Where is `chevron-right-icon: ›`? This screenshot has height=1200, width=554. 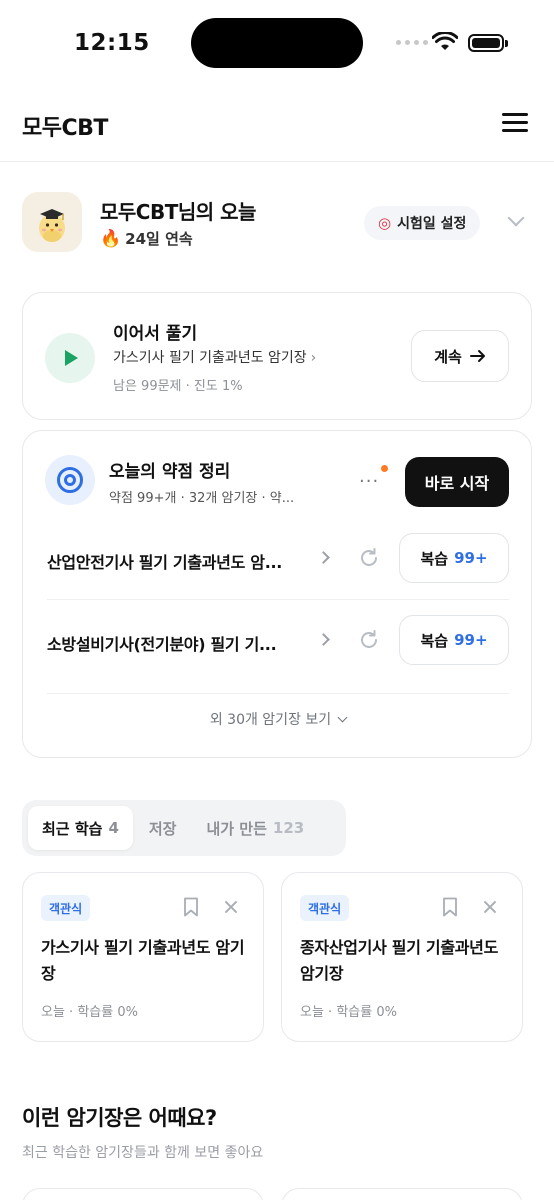
chevron-right-icon: › is located at coordinates (313, 358).